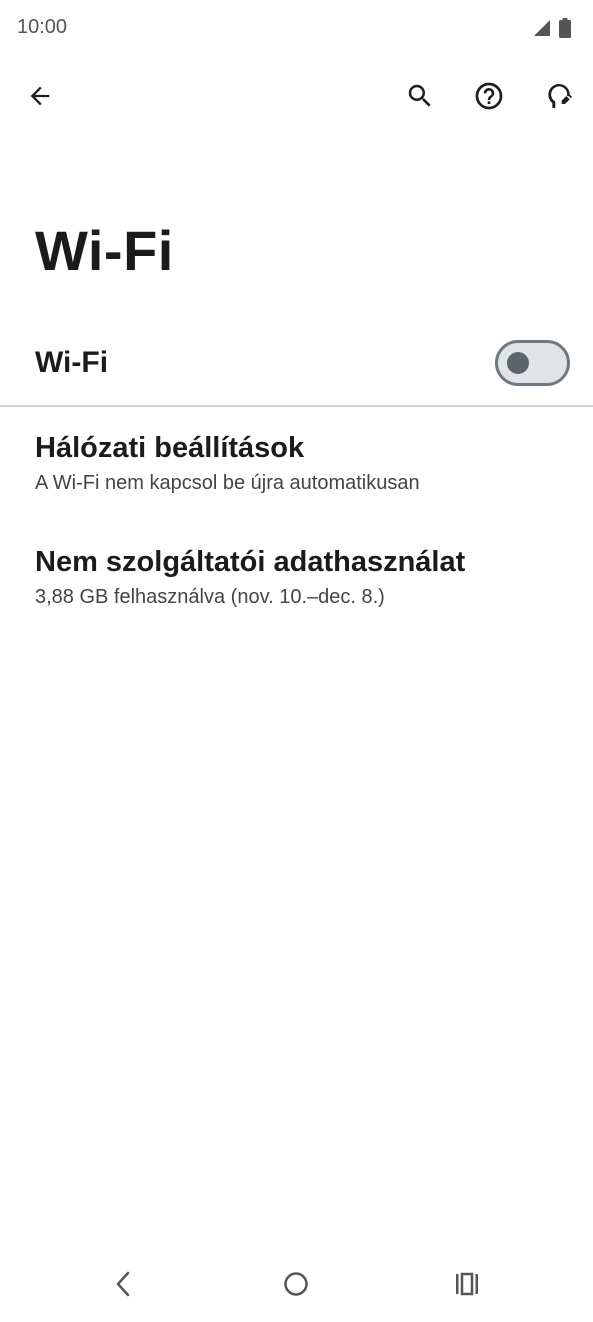 This screenshot has width=593, height=1322. I want to click on search-button, so click(420, 98).